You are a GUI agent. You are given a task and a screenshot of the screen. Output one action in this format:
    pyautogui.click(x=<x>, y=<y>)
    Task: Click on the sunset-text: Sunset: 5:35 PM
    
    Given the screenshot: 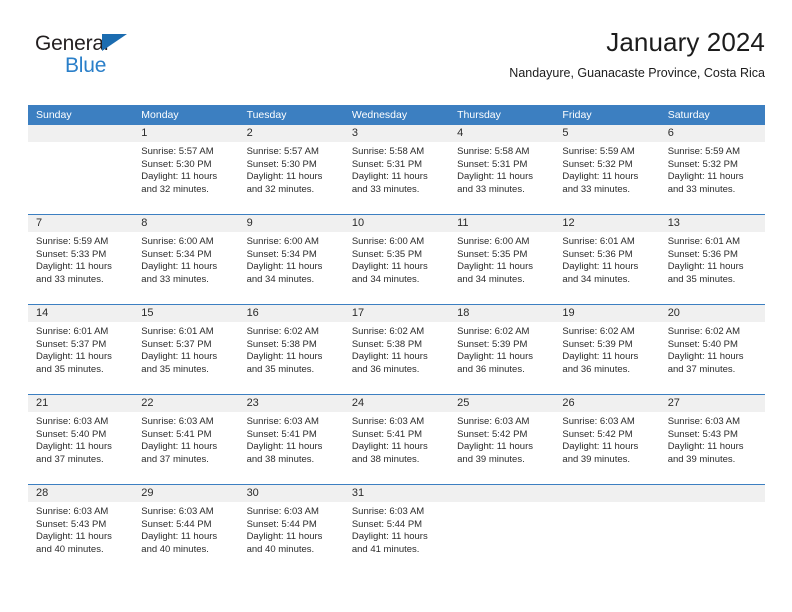 What is the action you would take?
    pyautogui.click(x=387, y=254)
    